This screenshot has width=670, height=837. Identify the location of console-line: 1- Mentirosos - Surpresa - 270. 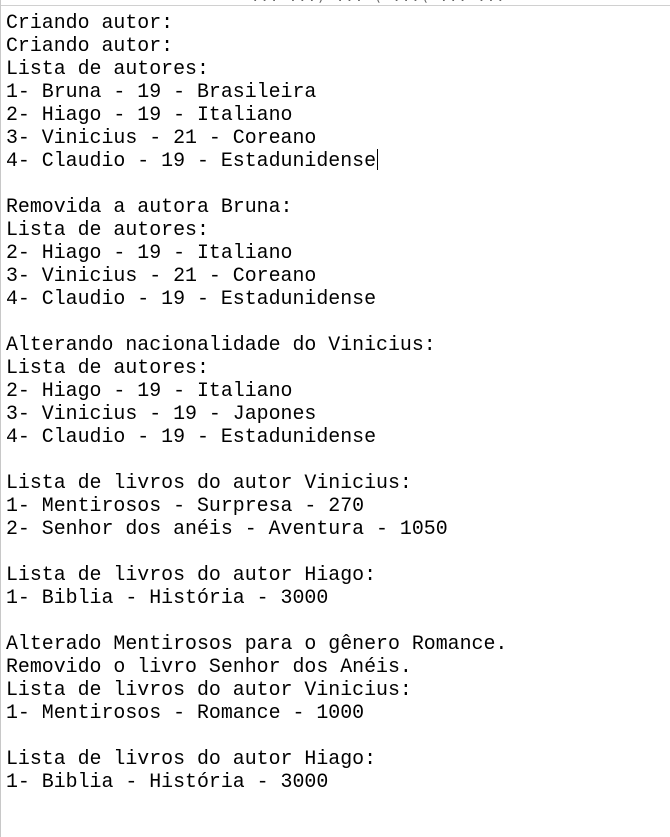
(185, 505).